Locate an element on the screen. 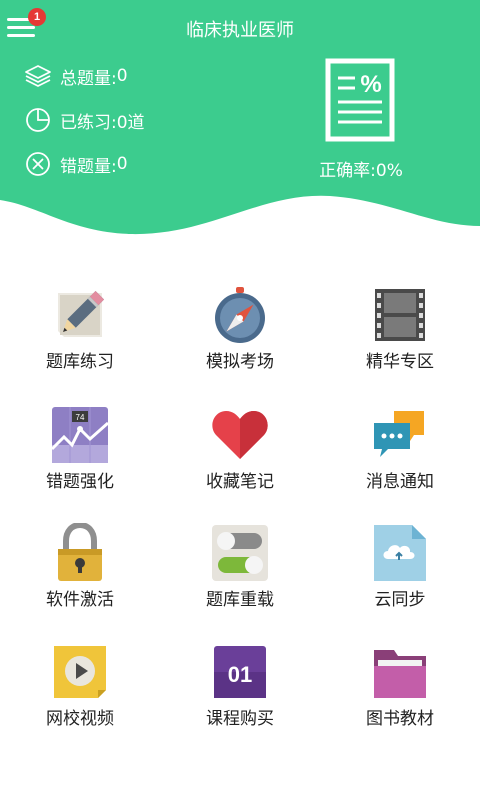 The image size is (480, 800). stat-wrong-value: 0 is located at coordinates (122, 164).